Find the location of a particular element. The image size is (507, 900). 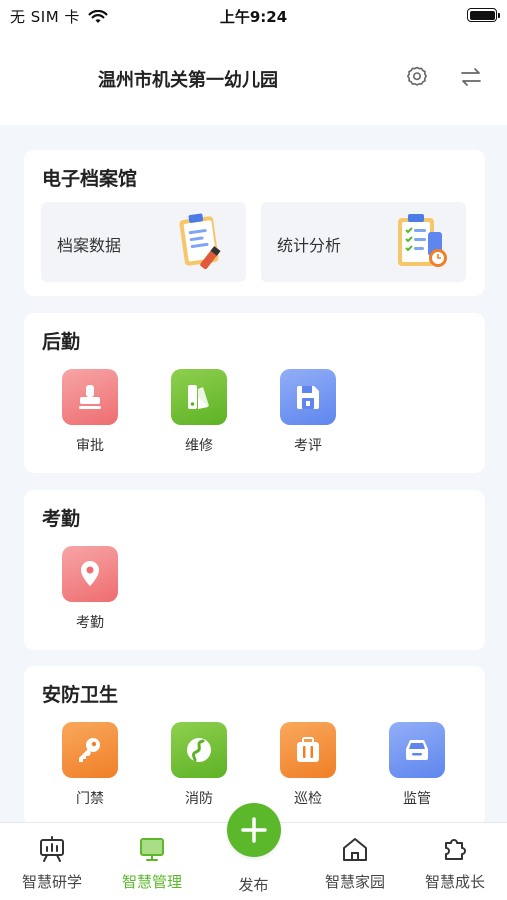

status-bar: 无 SIM 卡 上午9:24 is located at coordinates (253, 15).